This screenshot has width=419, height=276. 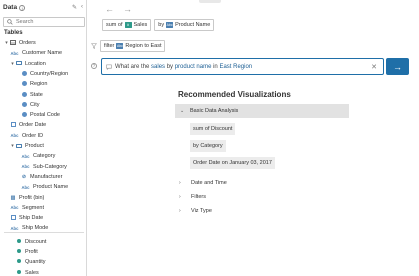 I want to click on field-label: Order Date, so click(x=33, y=125).